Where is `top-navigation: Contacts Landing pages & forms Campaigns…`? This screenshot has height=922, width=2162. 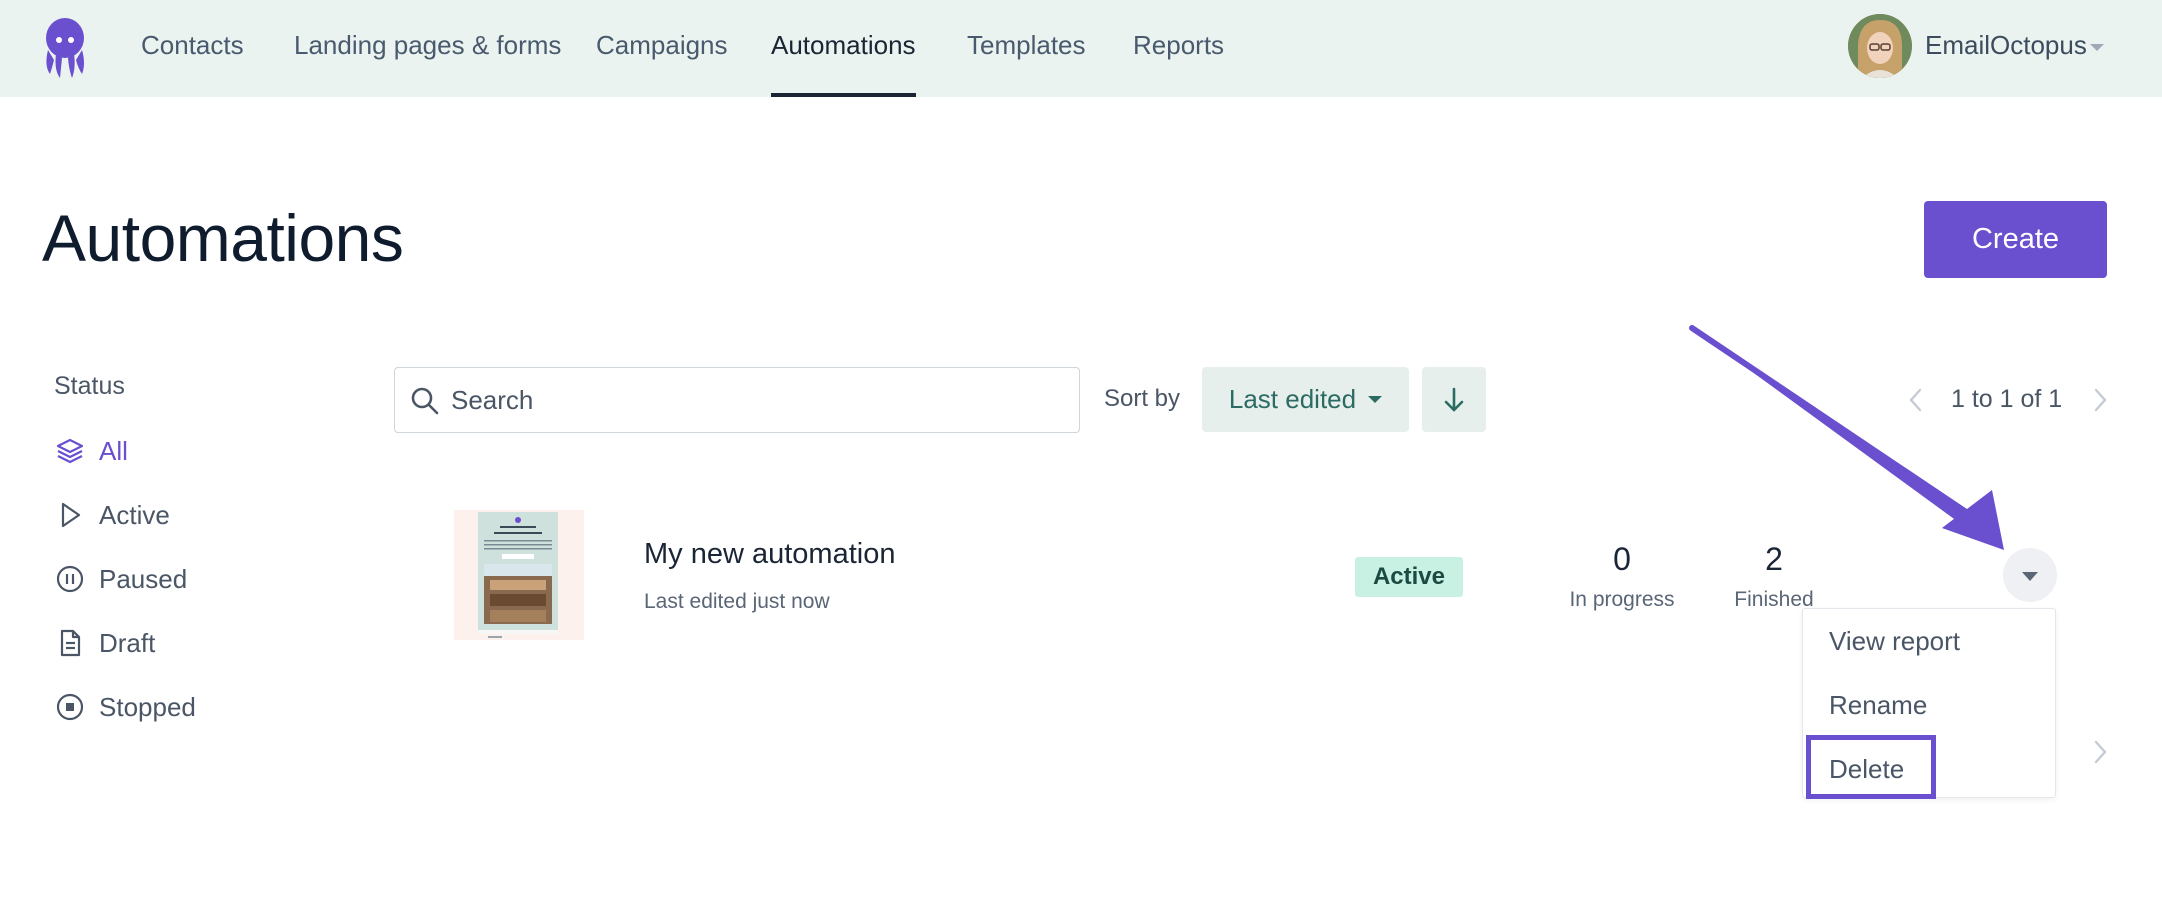 top-navigation: Contacts Landing pages & forms Campaigns… is located at coordinates (1081, 48).